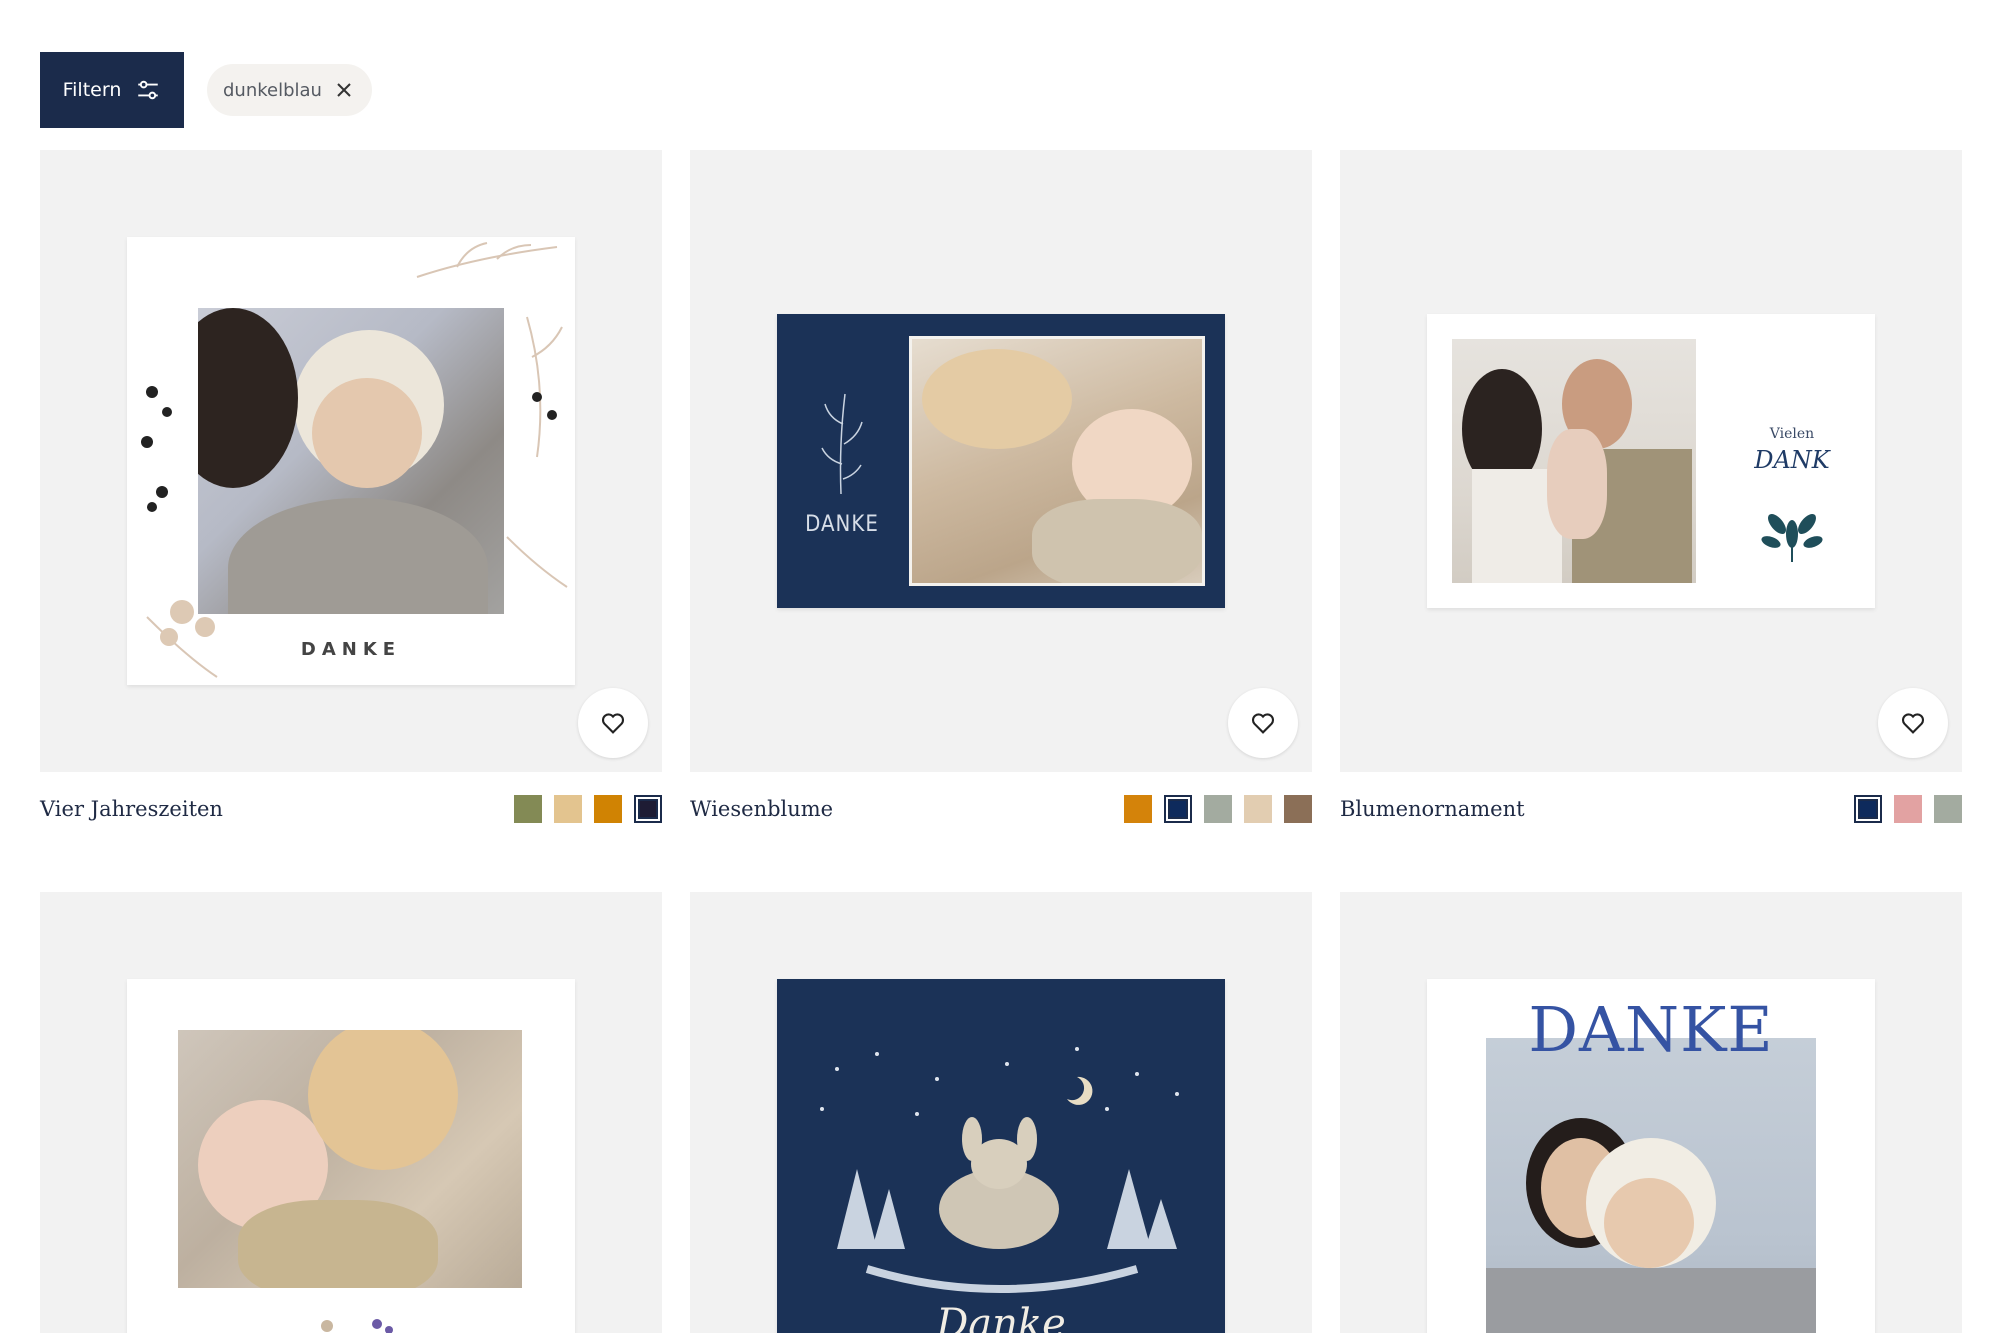 This screenshot has height=1333, width=2000. What do you see at coordinates (999, 1170) in the screenshot?
I see `forest-deer-illustration-icon` at bounding box center [999, 1170].